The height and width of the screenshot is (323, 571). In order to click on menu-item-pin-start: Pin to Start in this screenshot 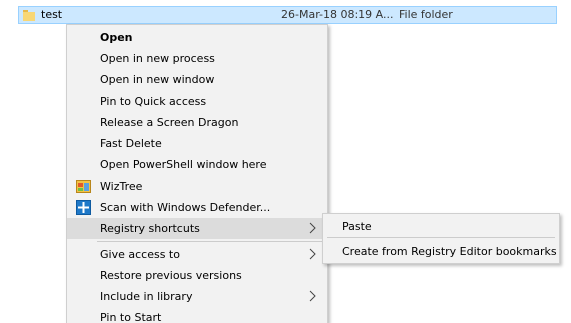, I will do `click(197, 315)`.